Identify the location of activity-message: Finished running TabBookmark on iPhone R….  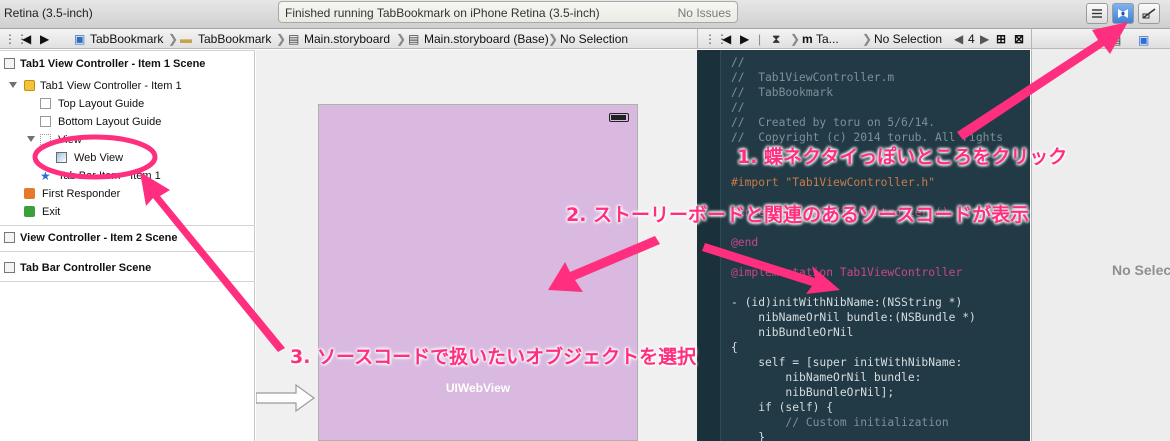
(442, 13).